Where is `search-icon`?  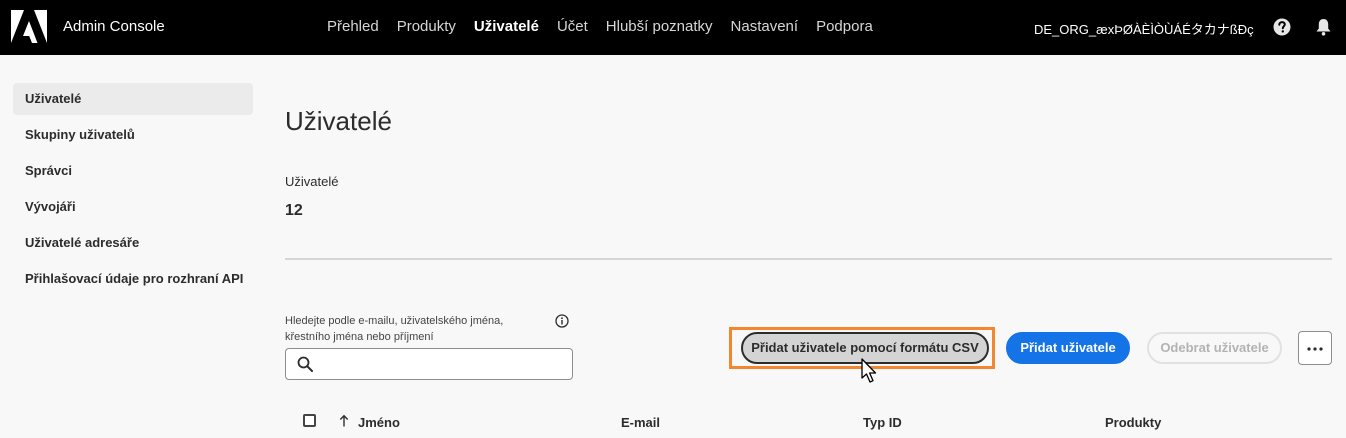
search-icon is located at coordinates (305, 364).